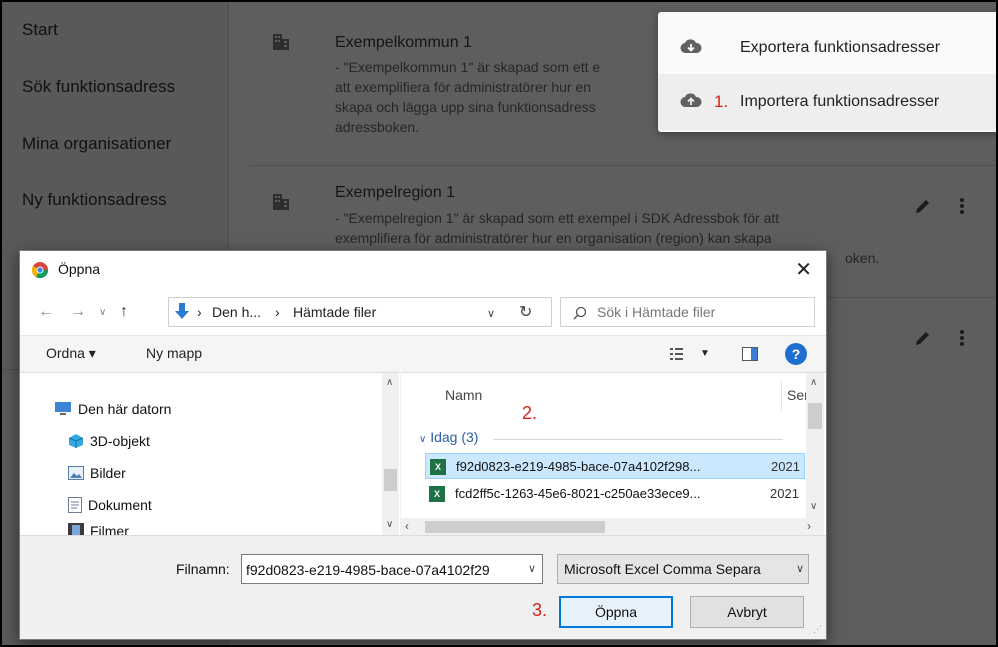 Image resolution: width=998 pixels, height=647 pixels. What do you see at coordinates (530, 413) in the screenshot?
I see `step-2-marker: 2.` at bounding box center [530, 413].